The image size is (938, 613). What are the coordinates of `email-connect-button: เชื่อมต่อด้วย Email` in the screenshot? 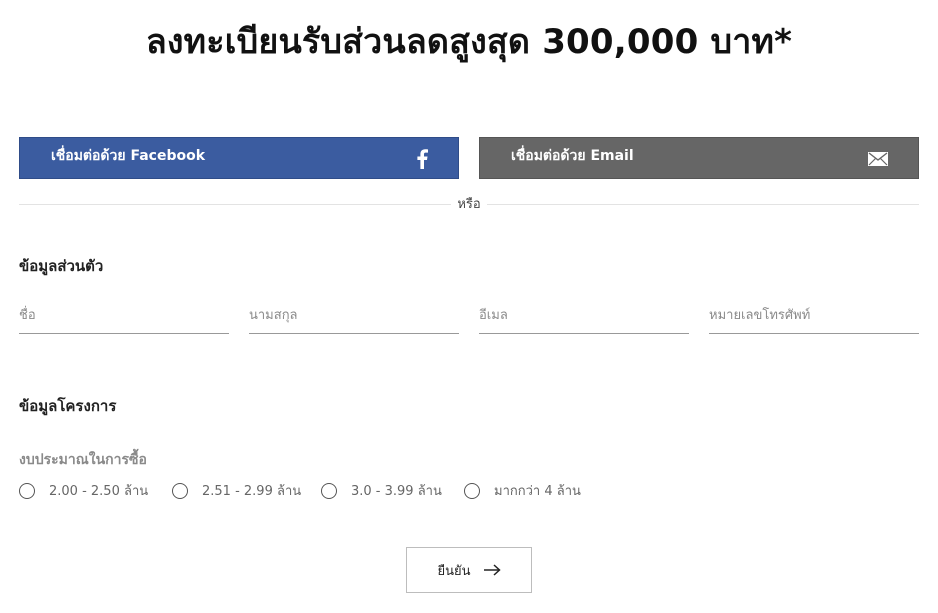 It's located at (699, 158).